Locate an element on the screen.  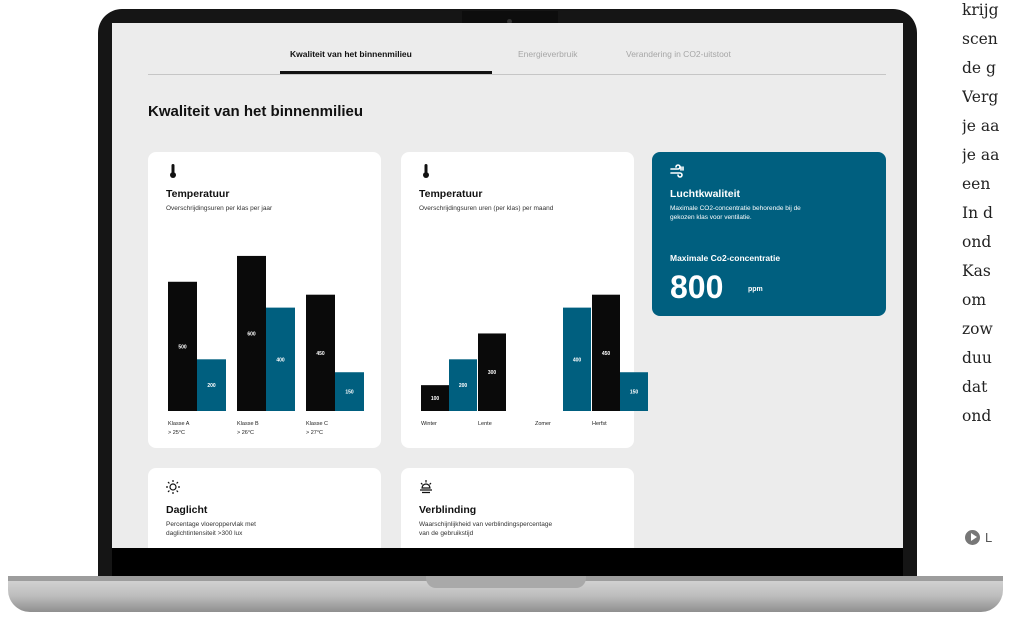
category-sublabel: > 25°C is located at coordinates (176, 433).